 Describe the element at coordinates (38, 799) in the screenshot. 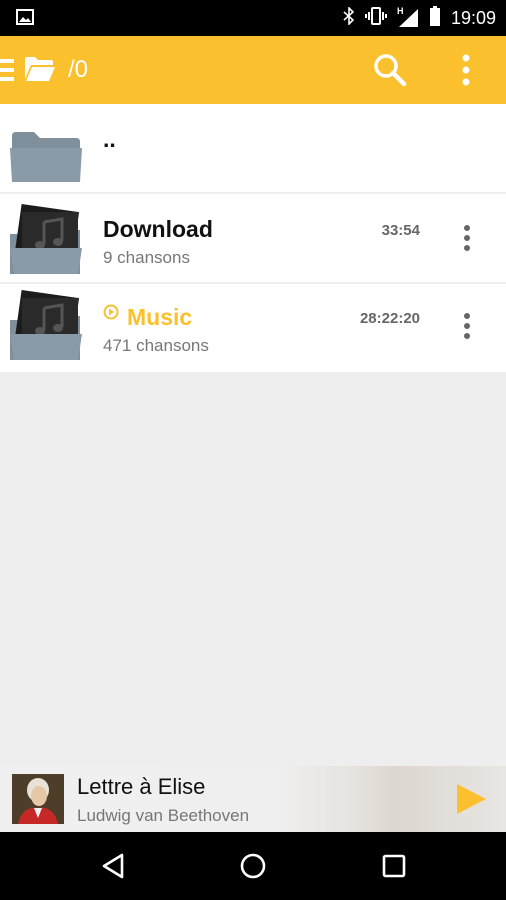

I see `album-art` at that location.